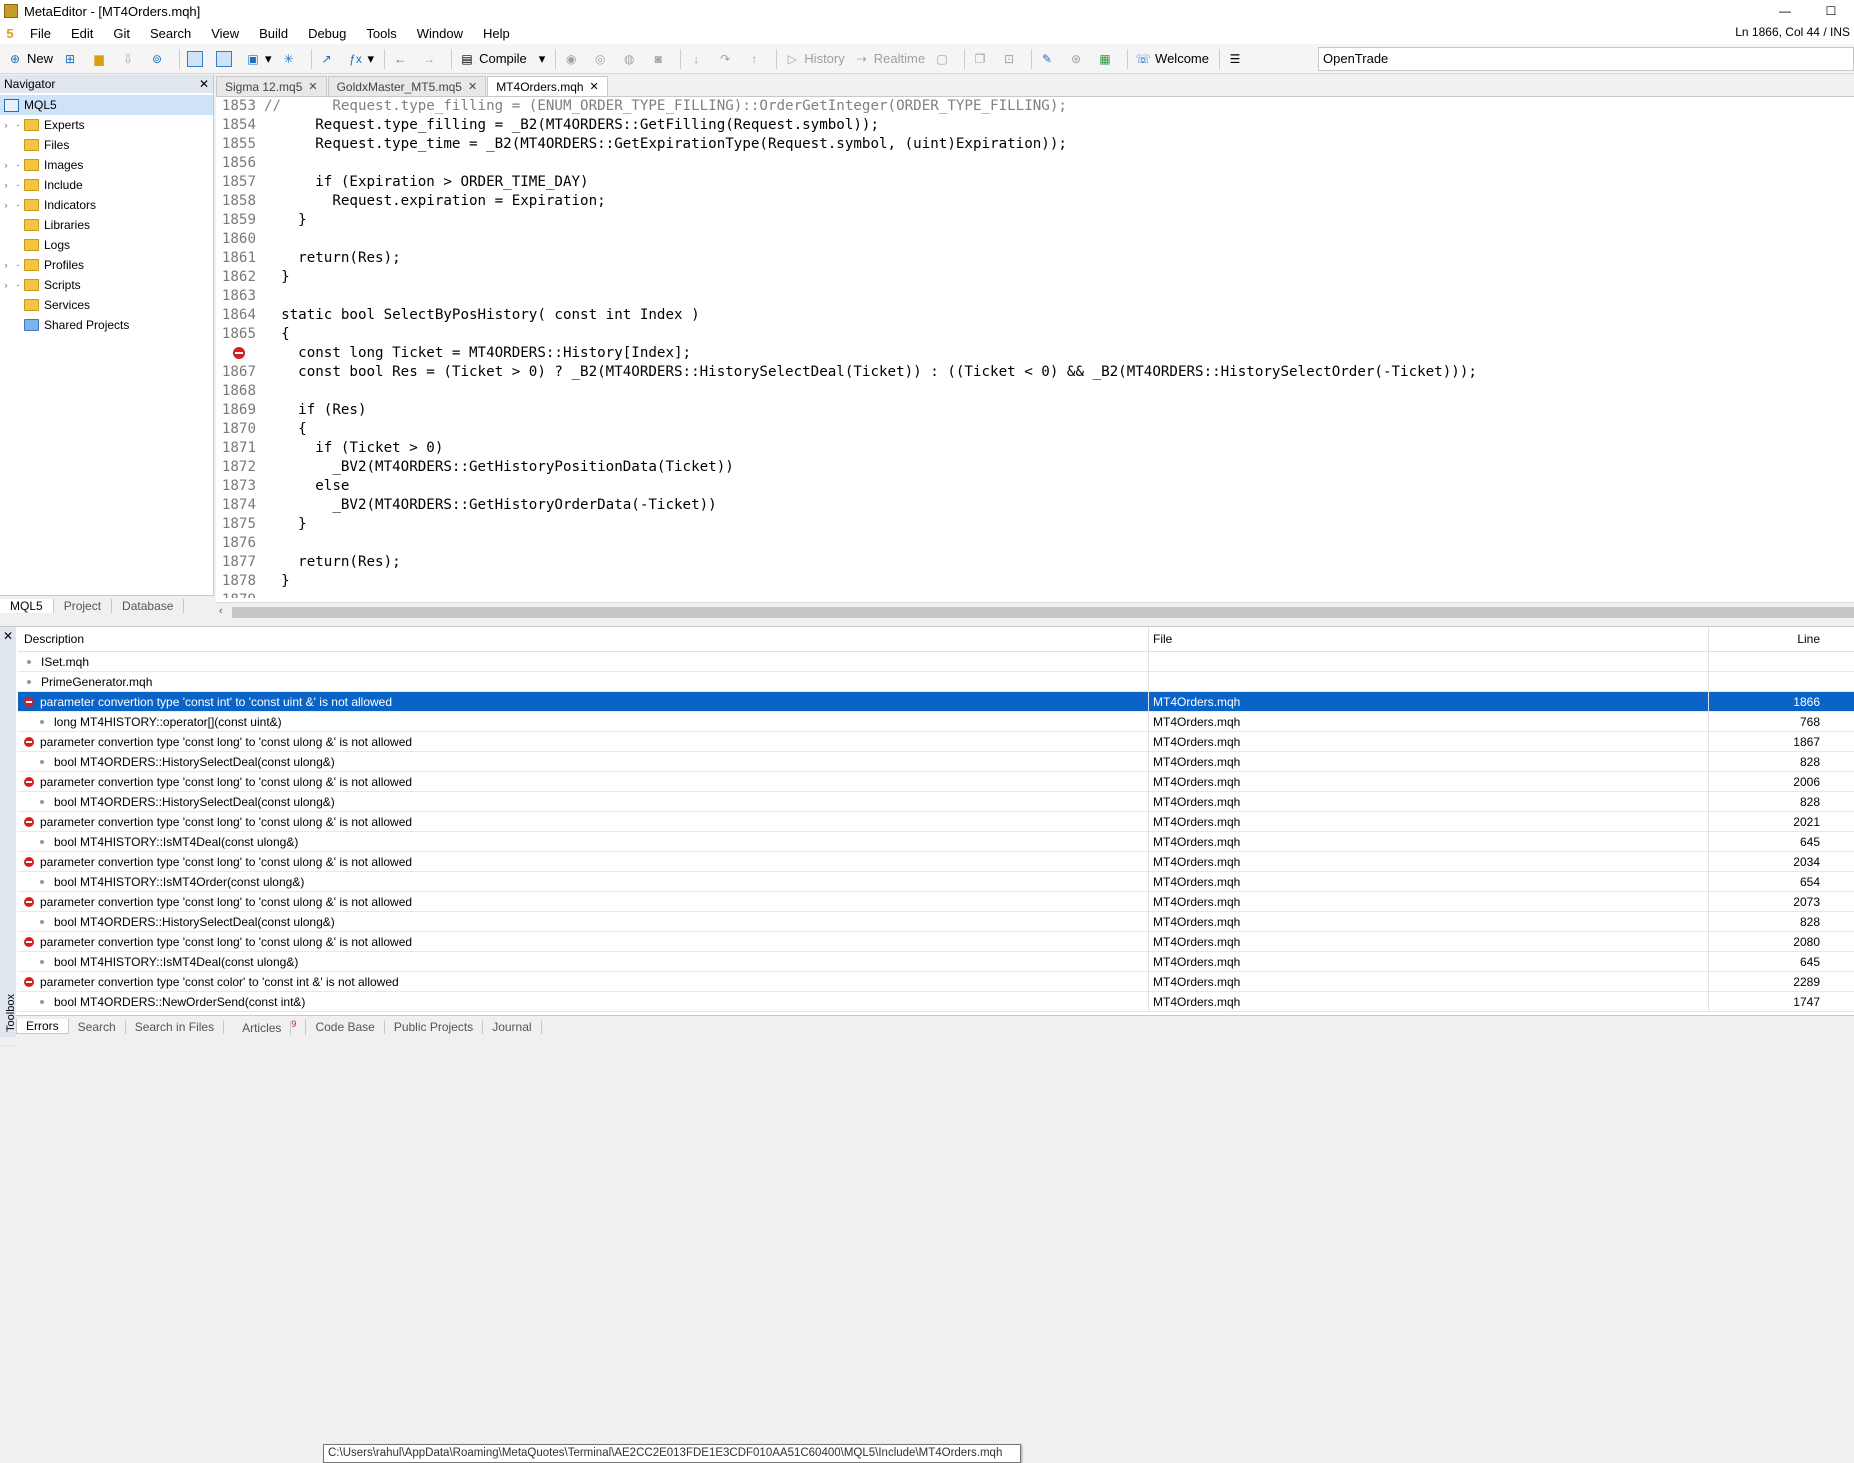 The width and height of the screenshot is (1854, 1463). I want to click on code-line: 1879, so click(1035, 594).